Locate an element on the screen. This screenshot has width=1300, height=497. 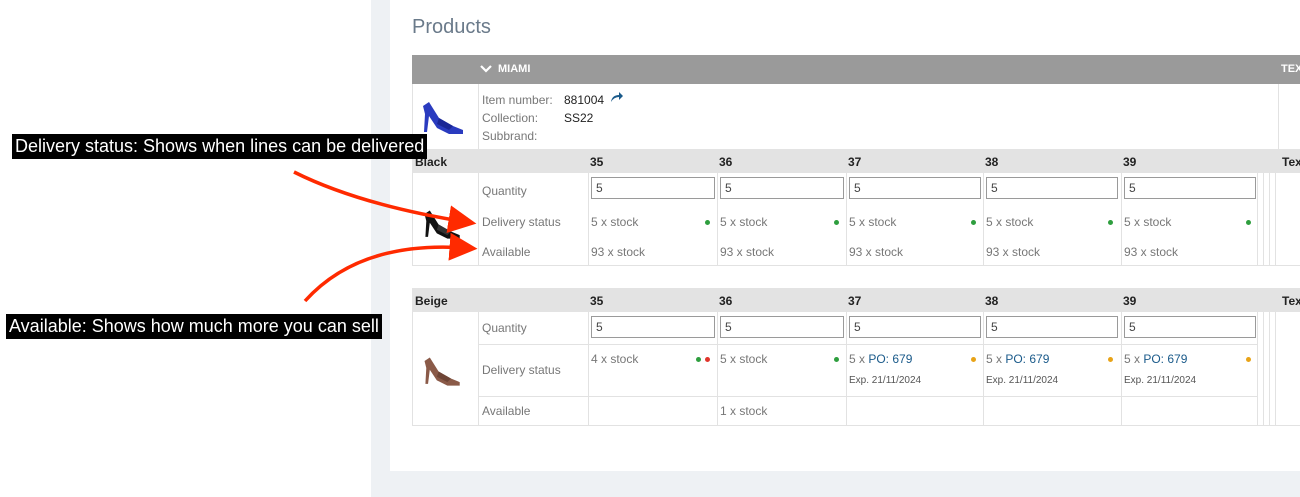
available-arrow is located at coordinates (390, 267).